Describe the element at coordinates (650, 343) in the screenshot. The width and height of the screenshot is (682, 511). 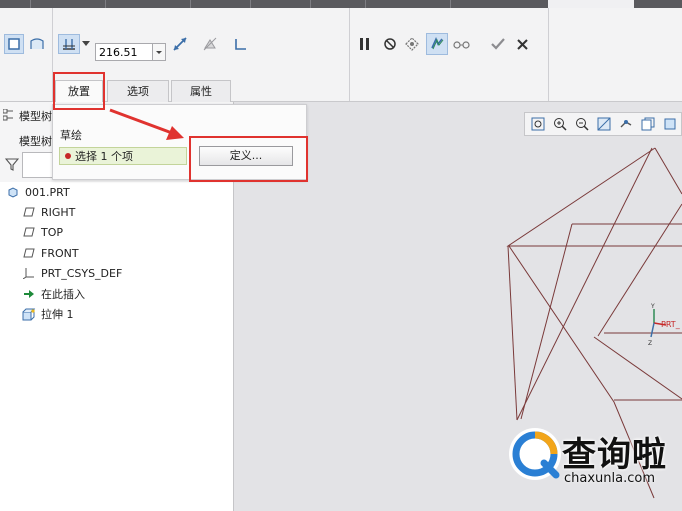
I see `svg-text: Z` at that location.